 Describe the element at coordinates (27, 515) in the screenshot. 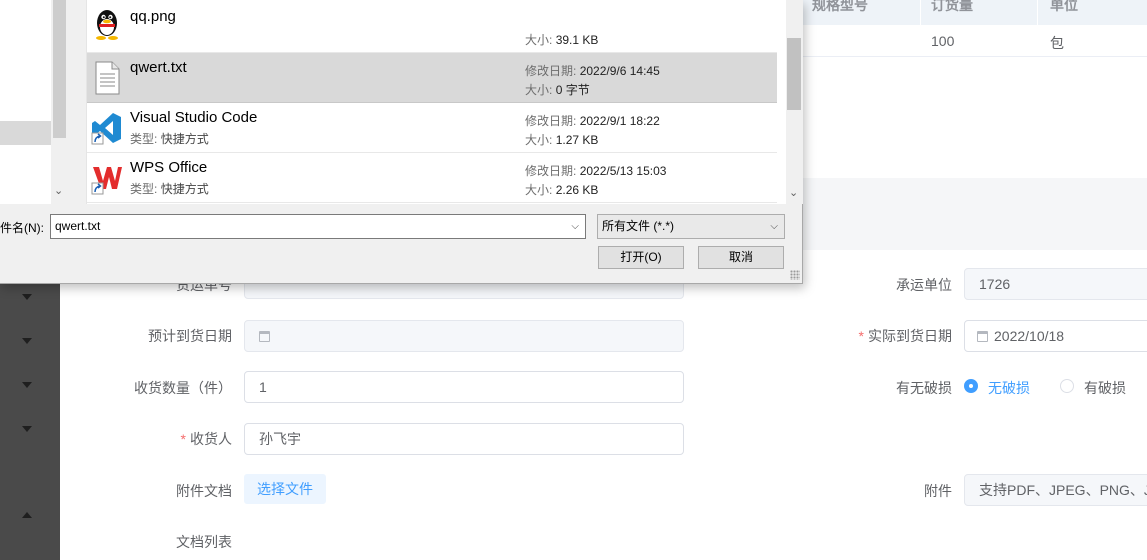

I see `caret-up-icon` at that location.